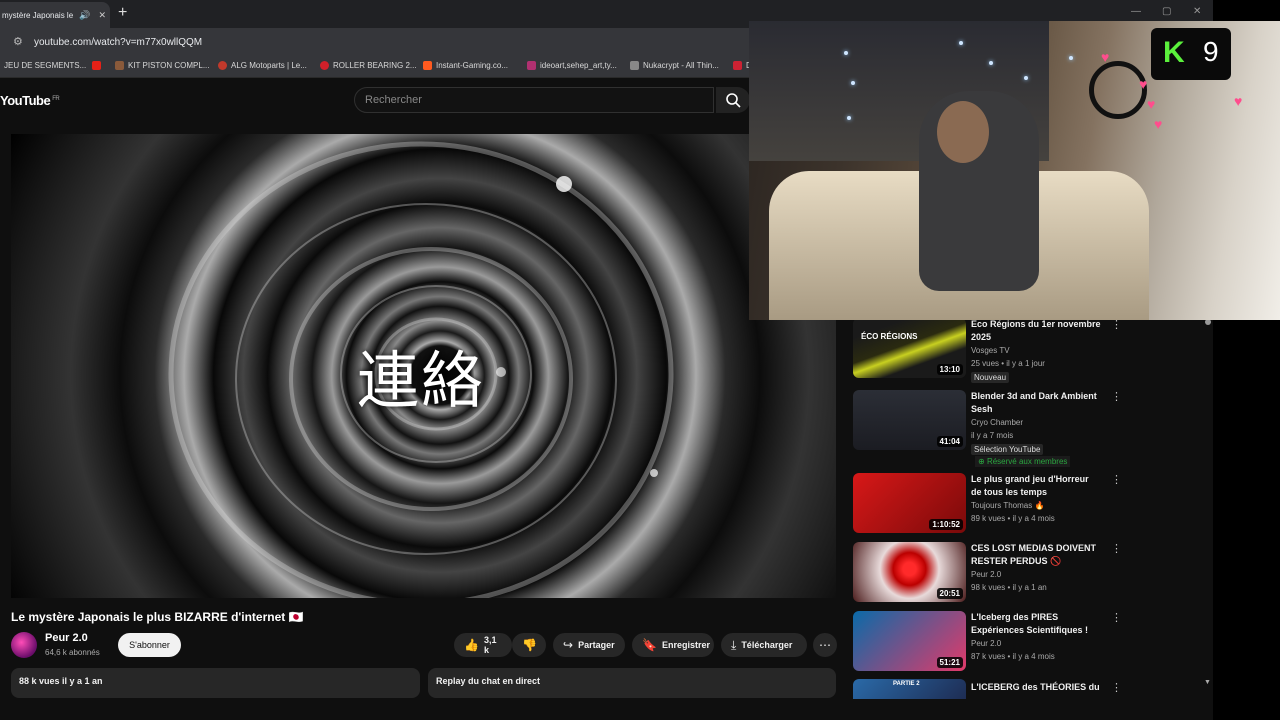 This screenshot has height=720, width=1280. Describe the element at coordinates (102, 15) in the screenshot. I see `close-tab-icon: ✕` at that location.